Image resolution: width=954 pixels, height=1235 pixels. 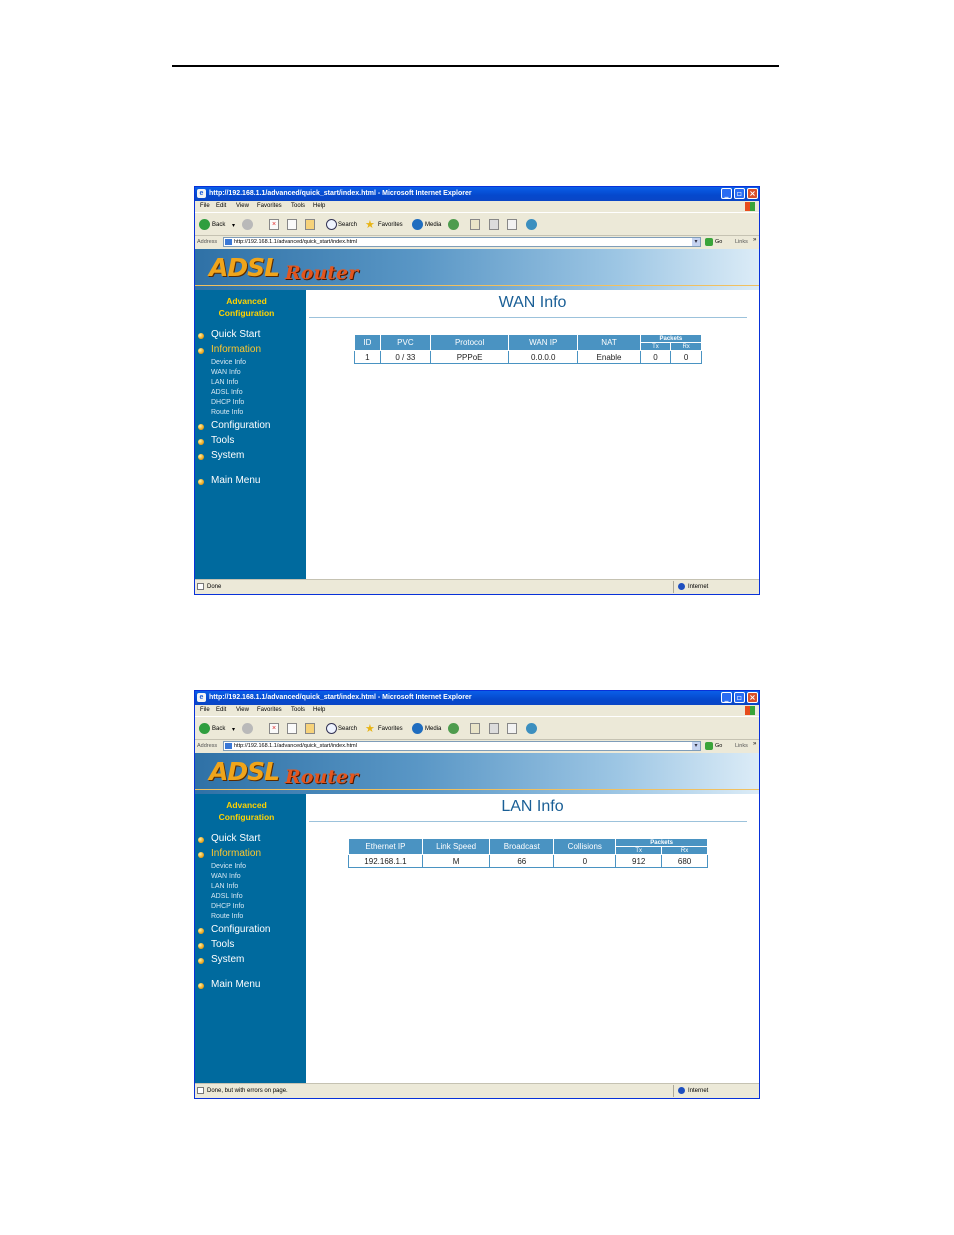 I want to click on title-divider, so click(x=528, y=317).